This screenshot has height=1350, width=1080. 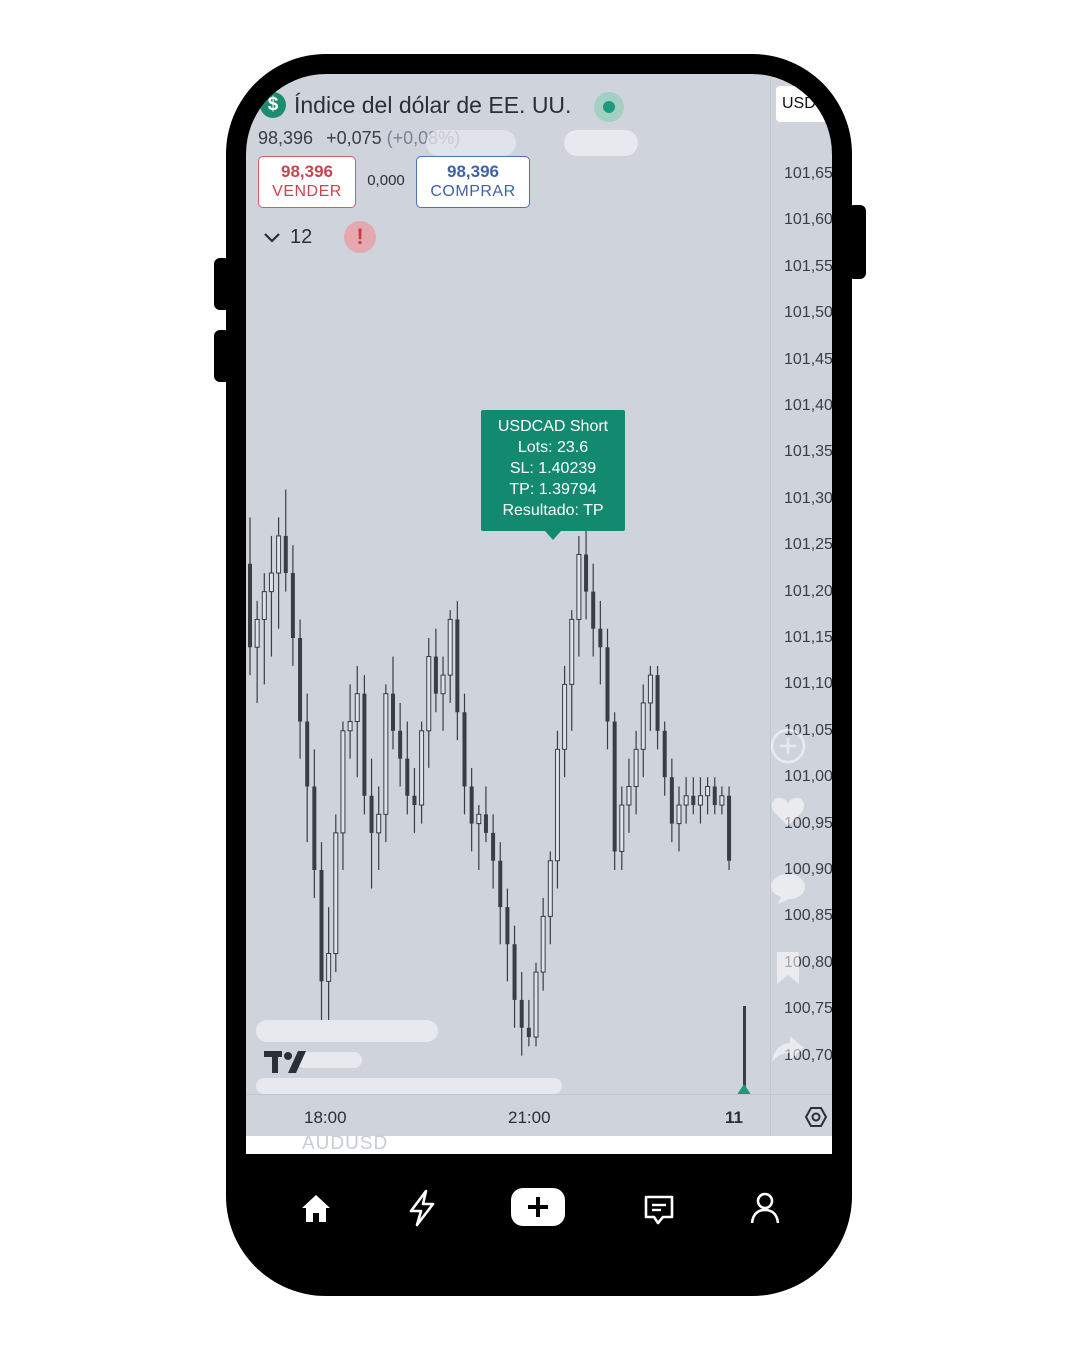 What do you see at coordinates (857, 242) in the screenshot?
I see `power-button` at bounding box center [857, 242].